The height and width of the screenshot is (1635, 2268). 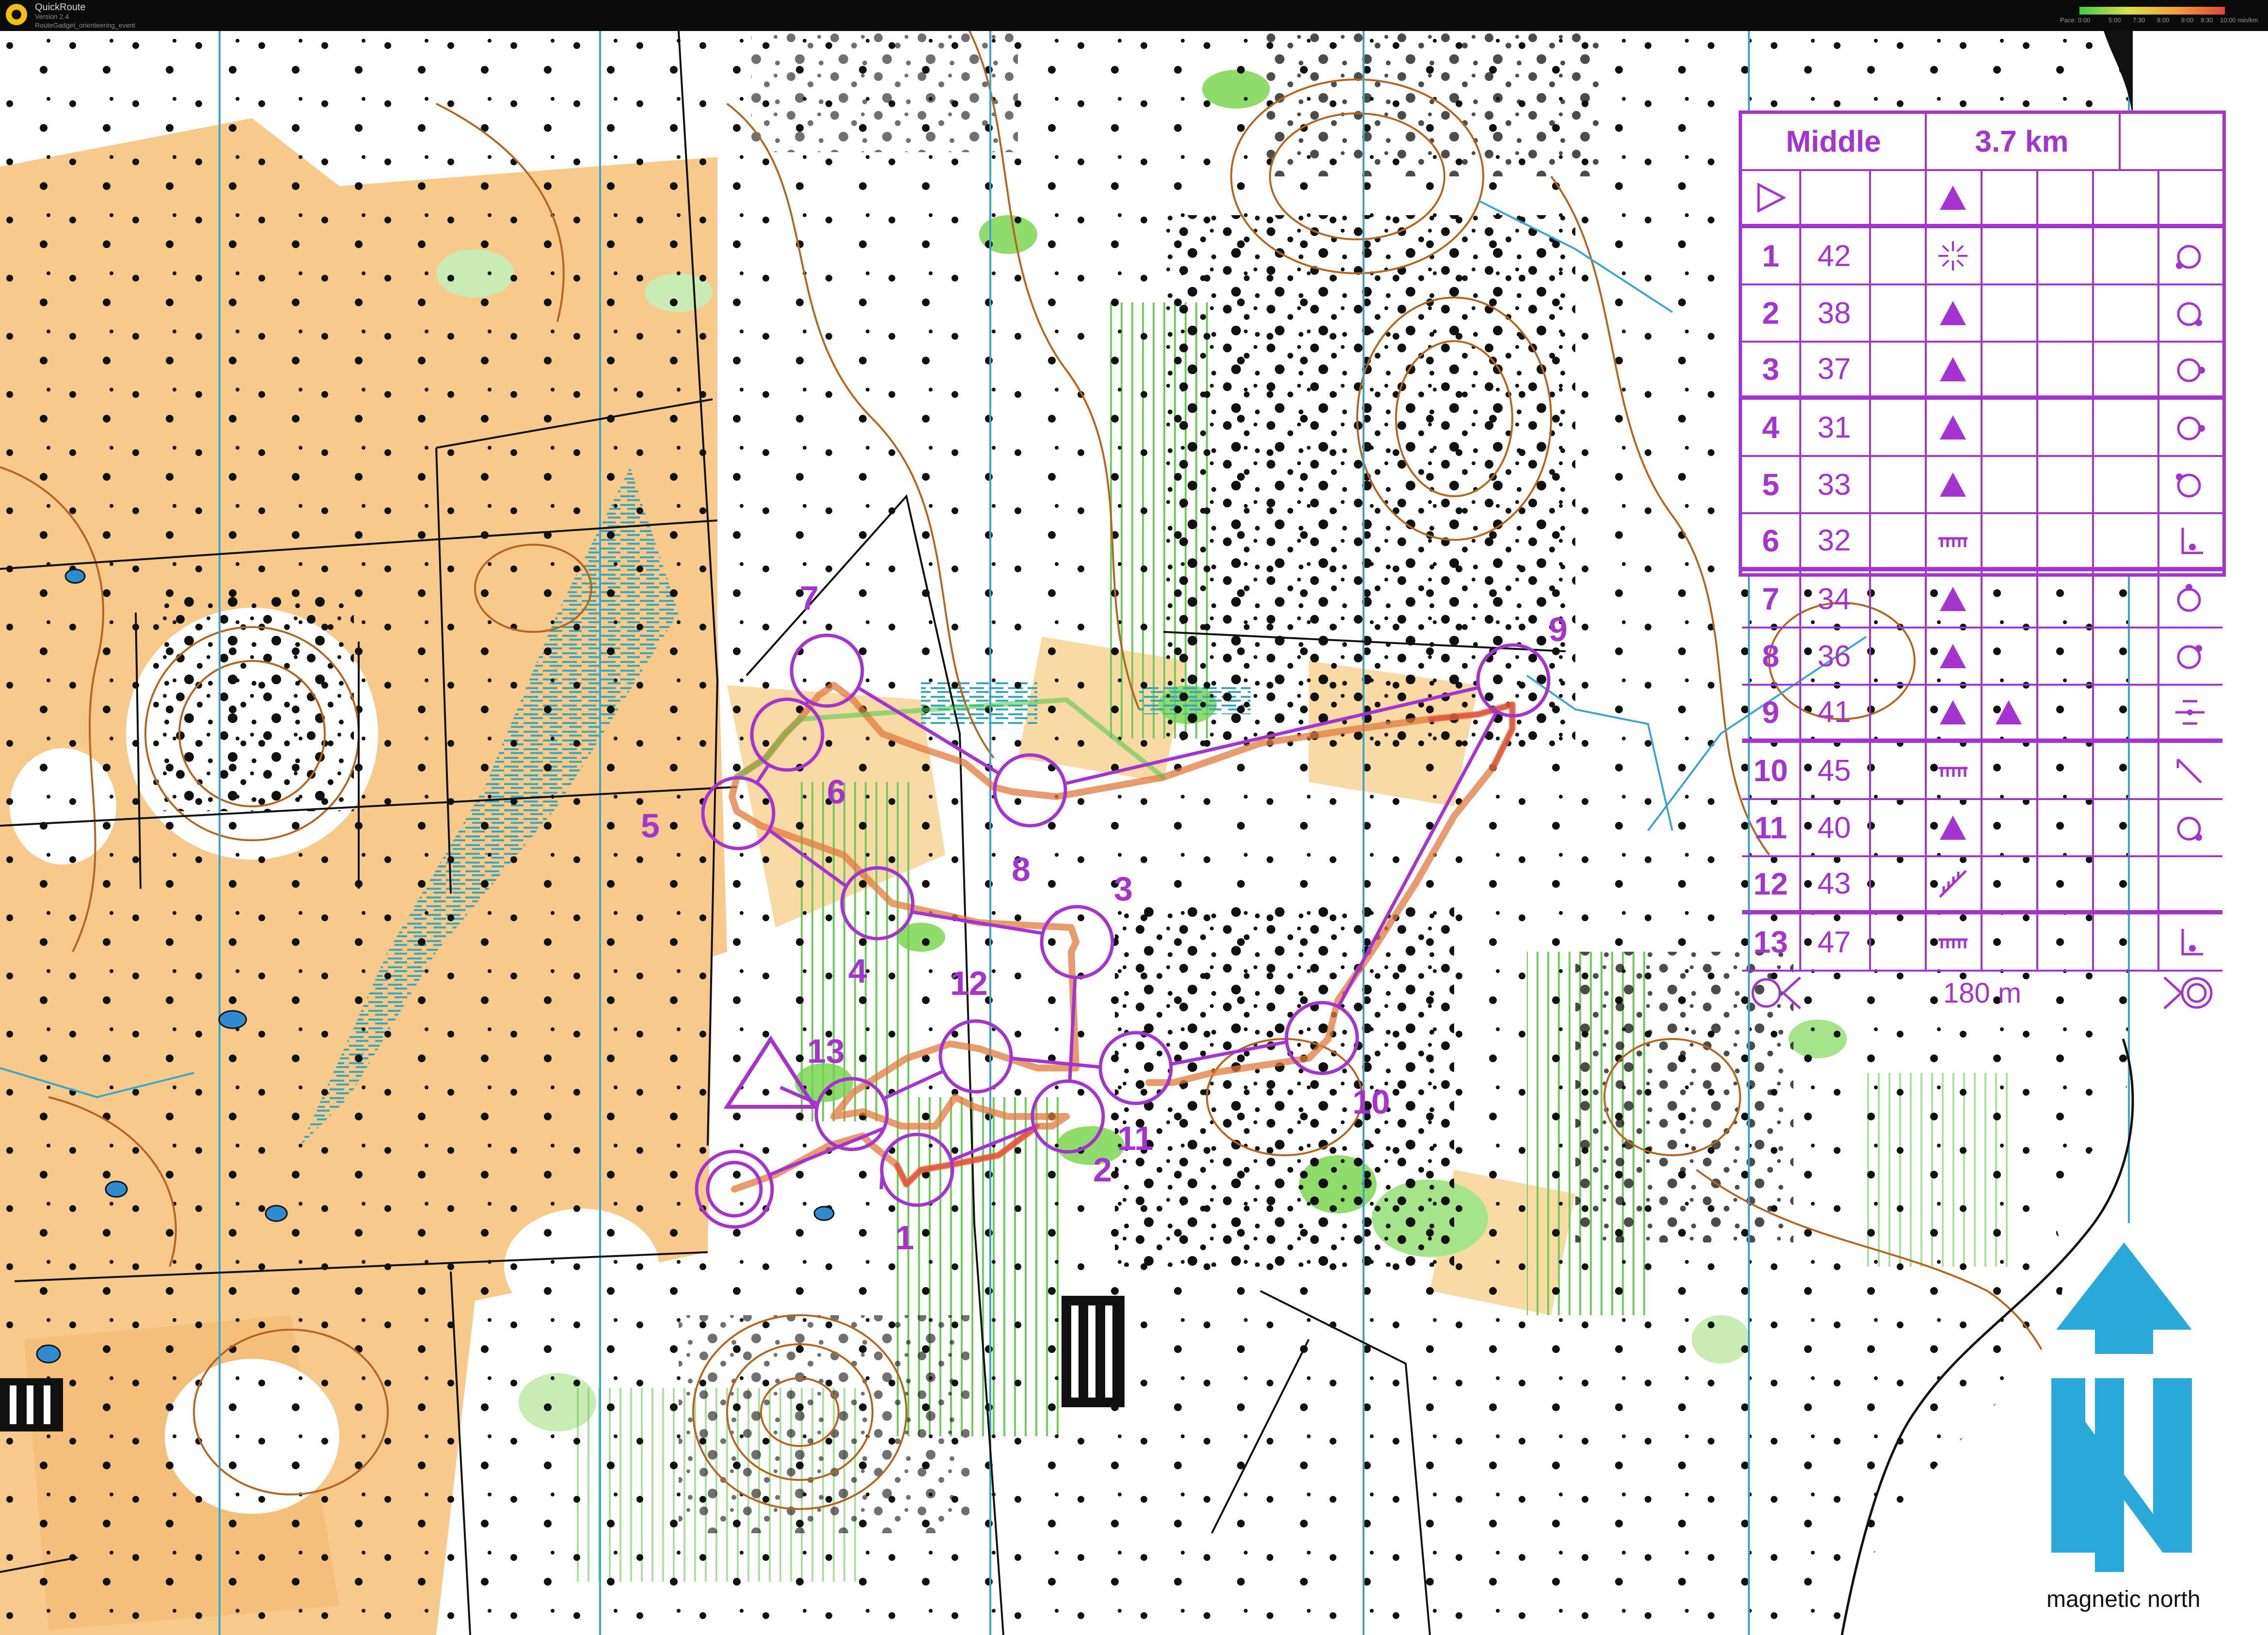 I want to click on foot-icon, so click(x=2189, y=942).